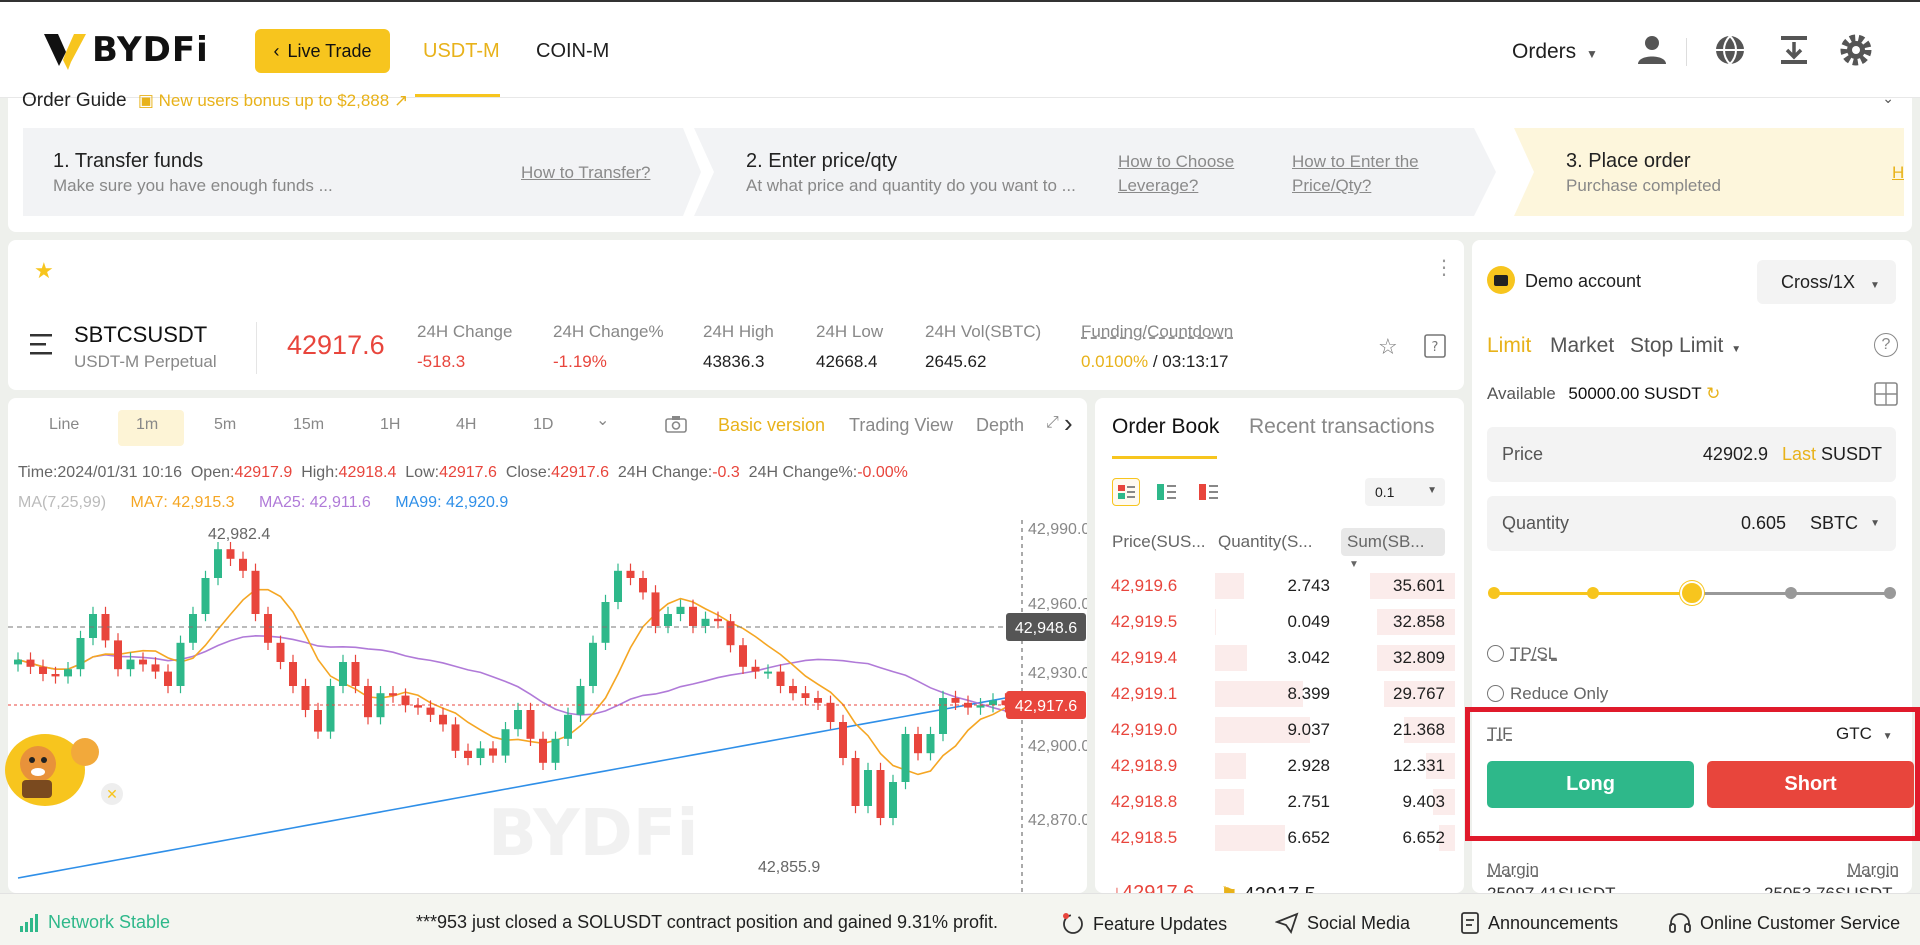 The width and height of the screenshot is (1920, 945). Describe the element at coordinates (1444, 268) in the screenshot. I see `more-vertical-icon: ⋮` at that location.